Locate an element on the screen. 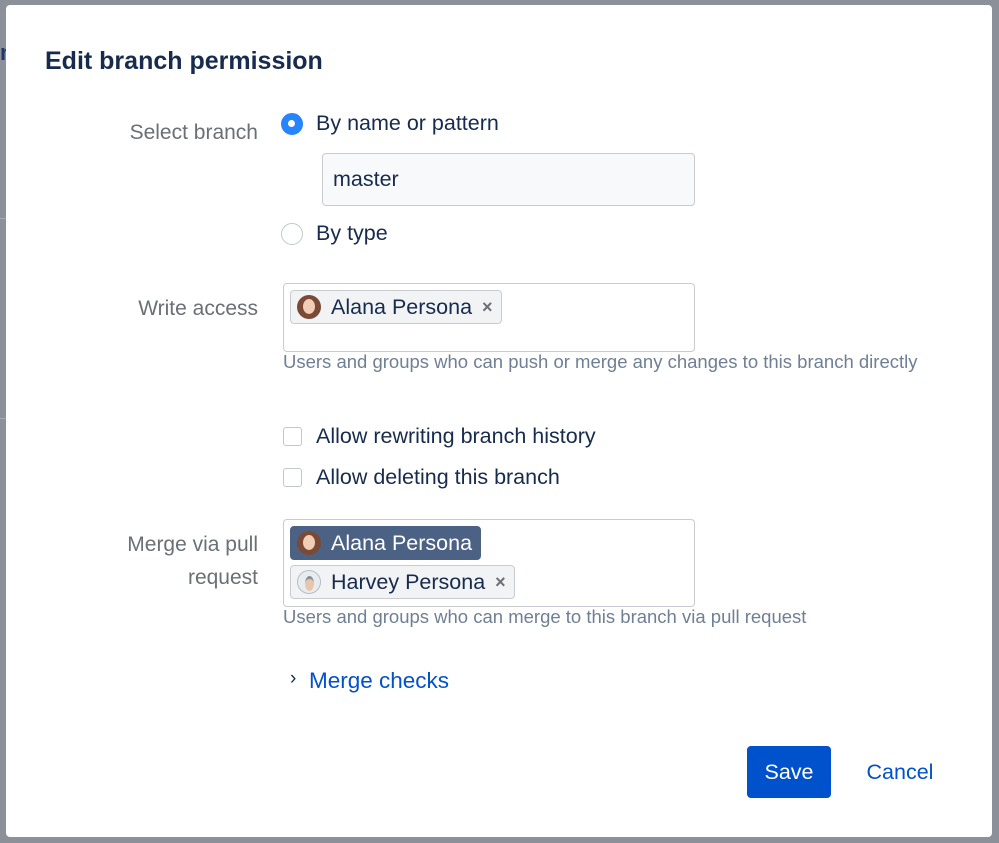  allow-rewriting-label: Allow rewriting branch history is located at coordinates (456, 436).